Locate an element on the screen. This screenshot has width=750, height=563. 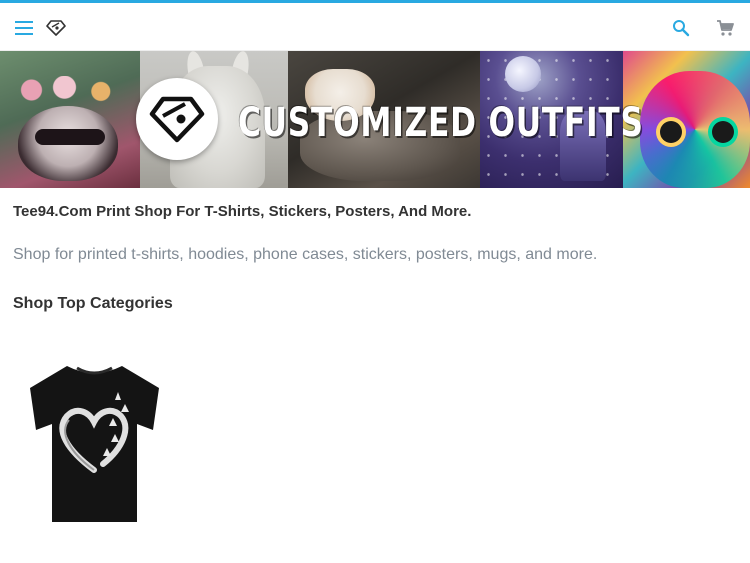
top-header is located at coordinates (375, 27).